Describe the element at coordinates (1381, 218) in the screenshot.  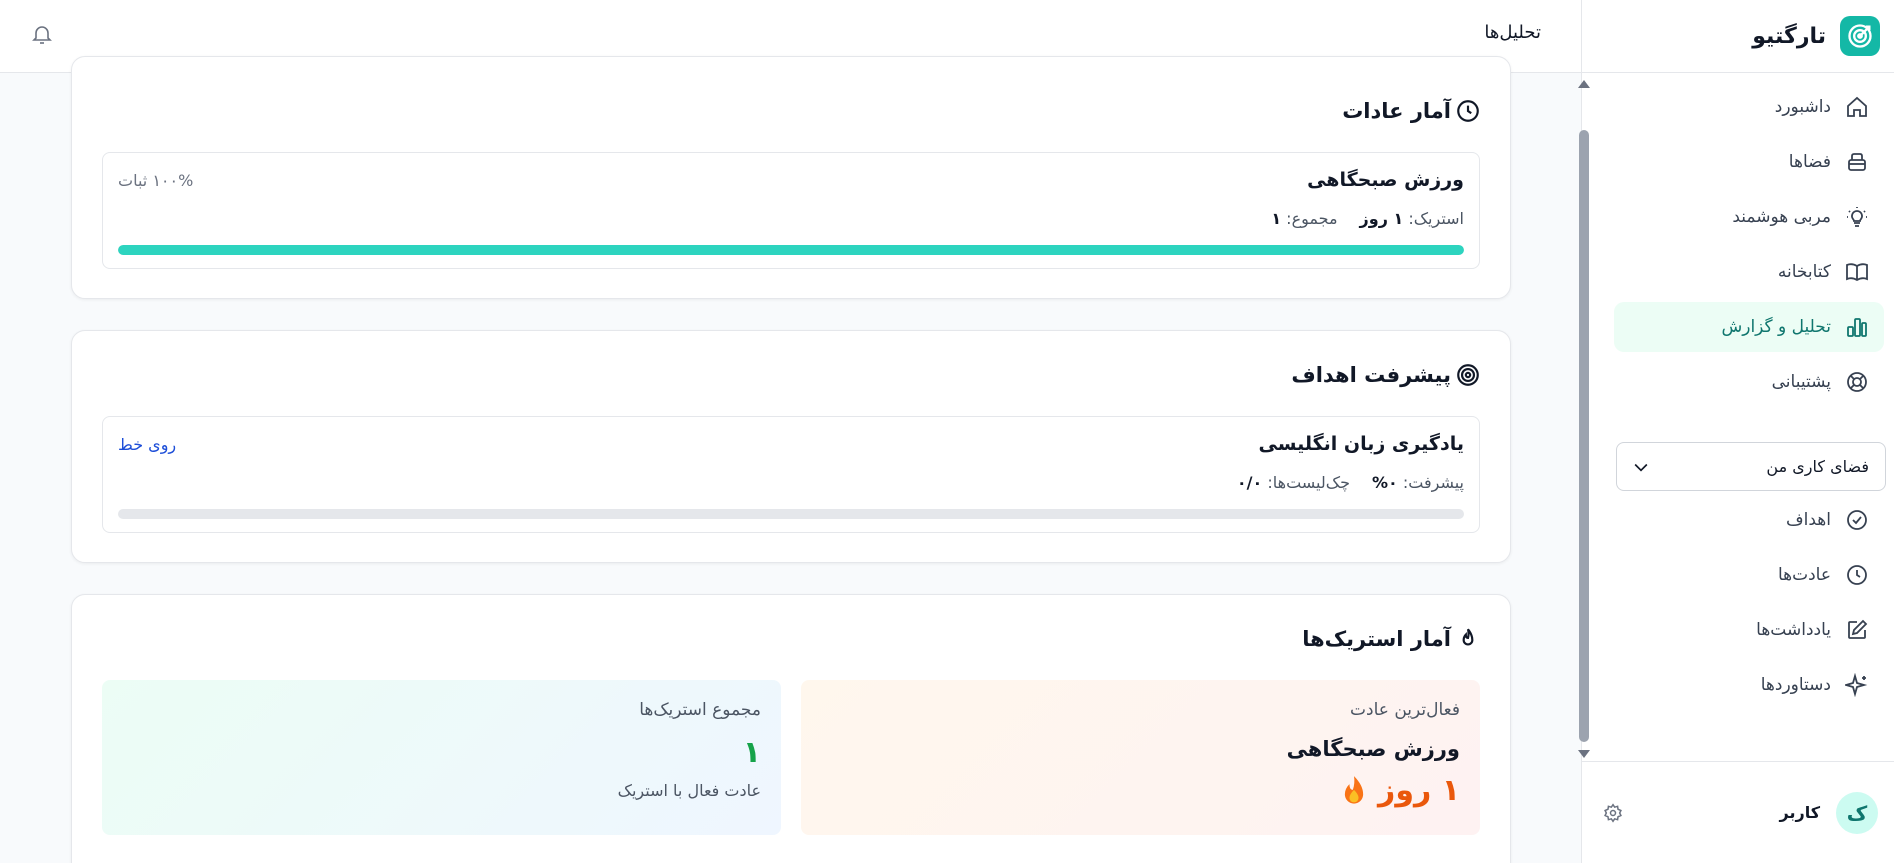
I see `habit-streak-value: ۱ روز` at that location.